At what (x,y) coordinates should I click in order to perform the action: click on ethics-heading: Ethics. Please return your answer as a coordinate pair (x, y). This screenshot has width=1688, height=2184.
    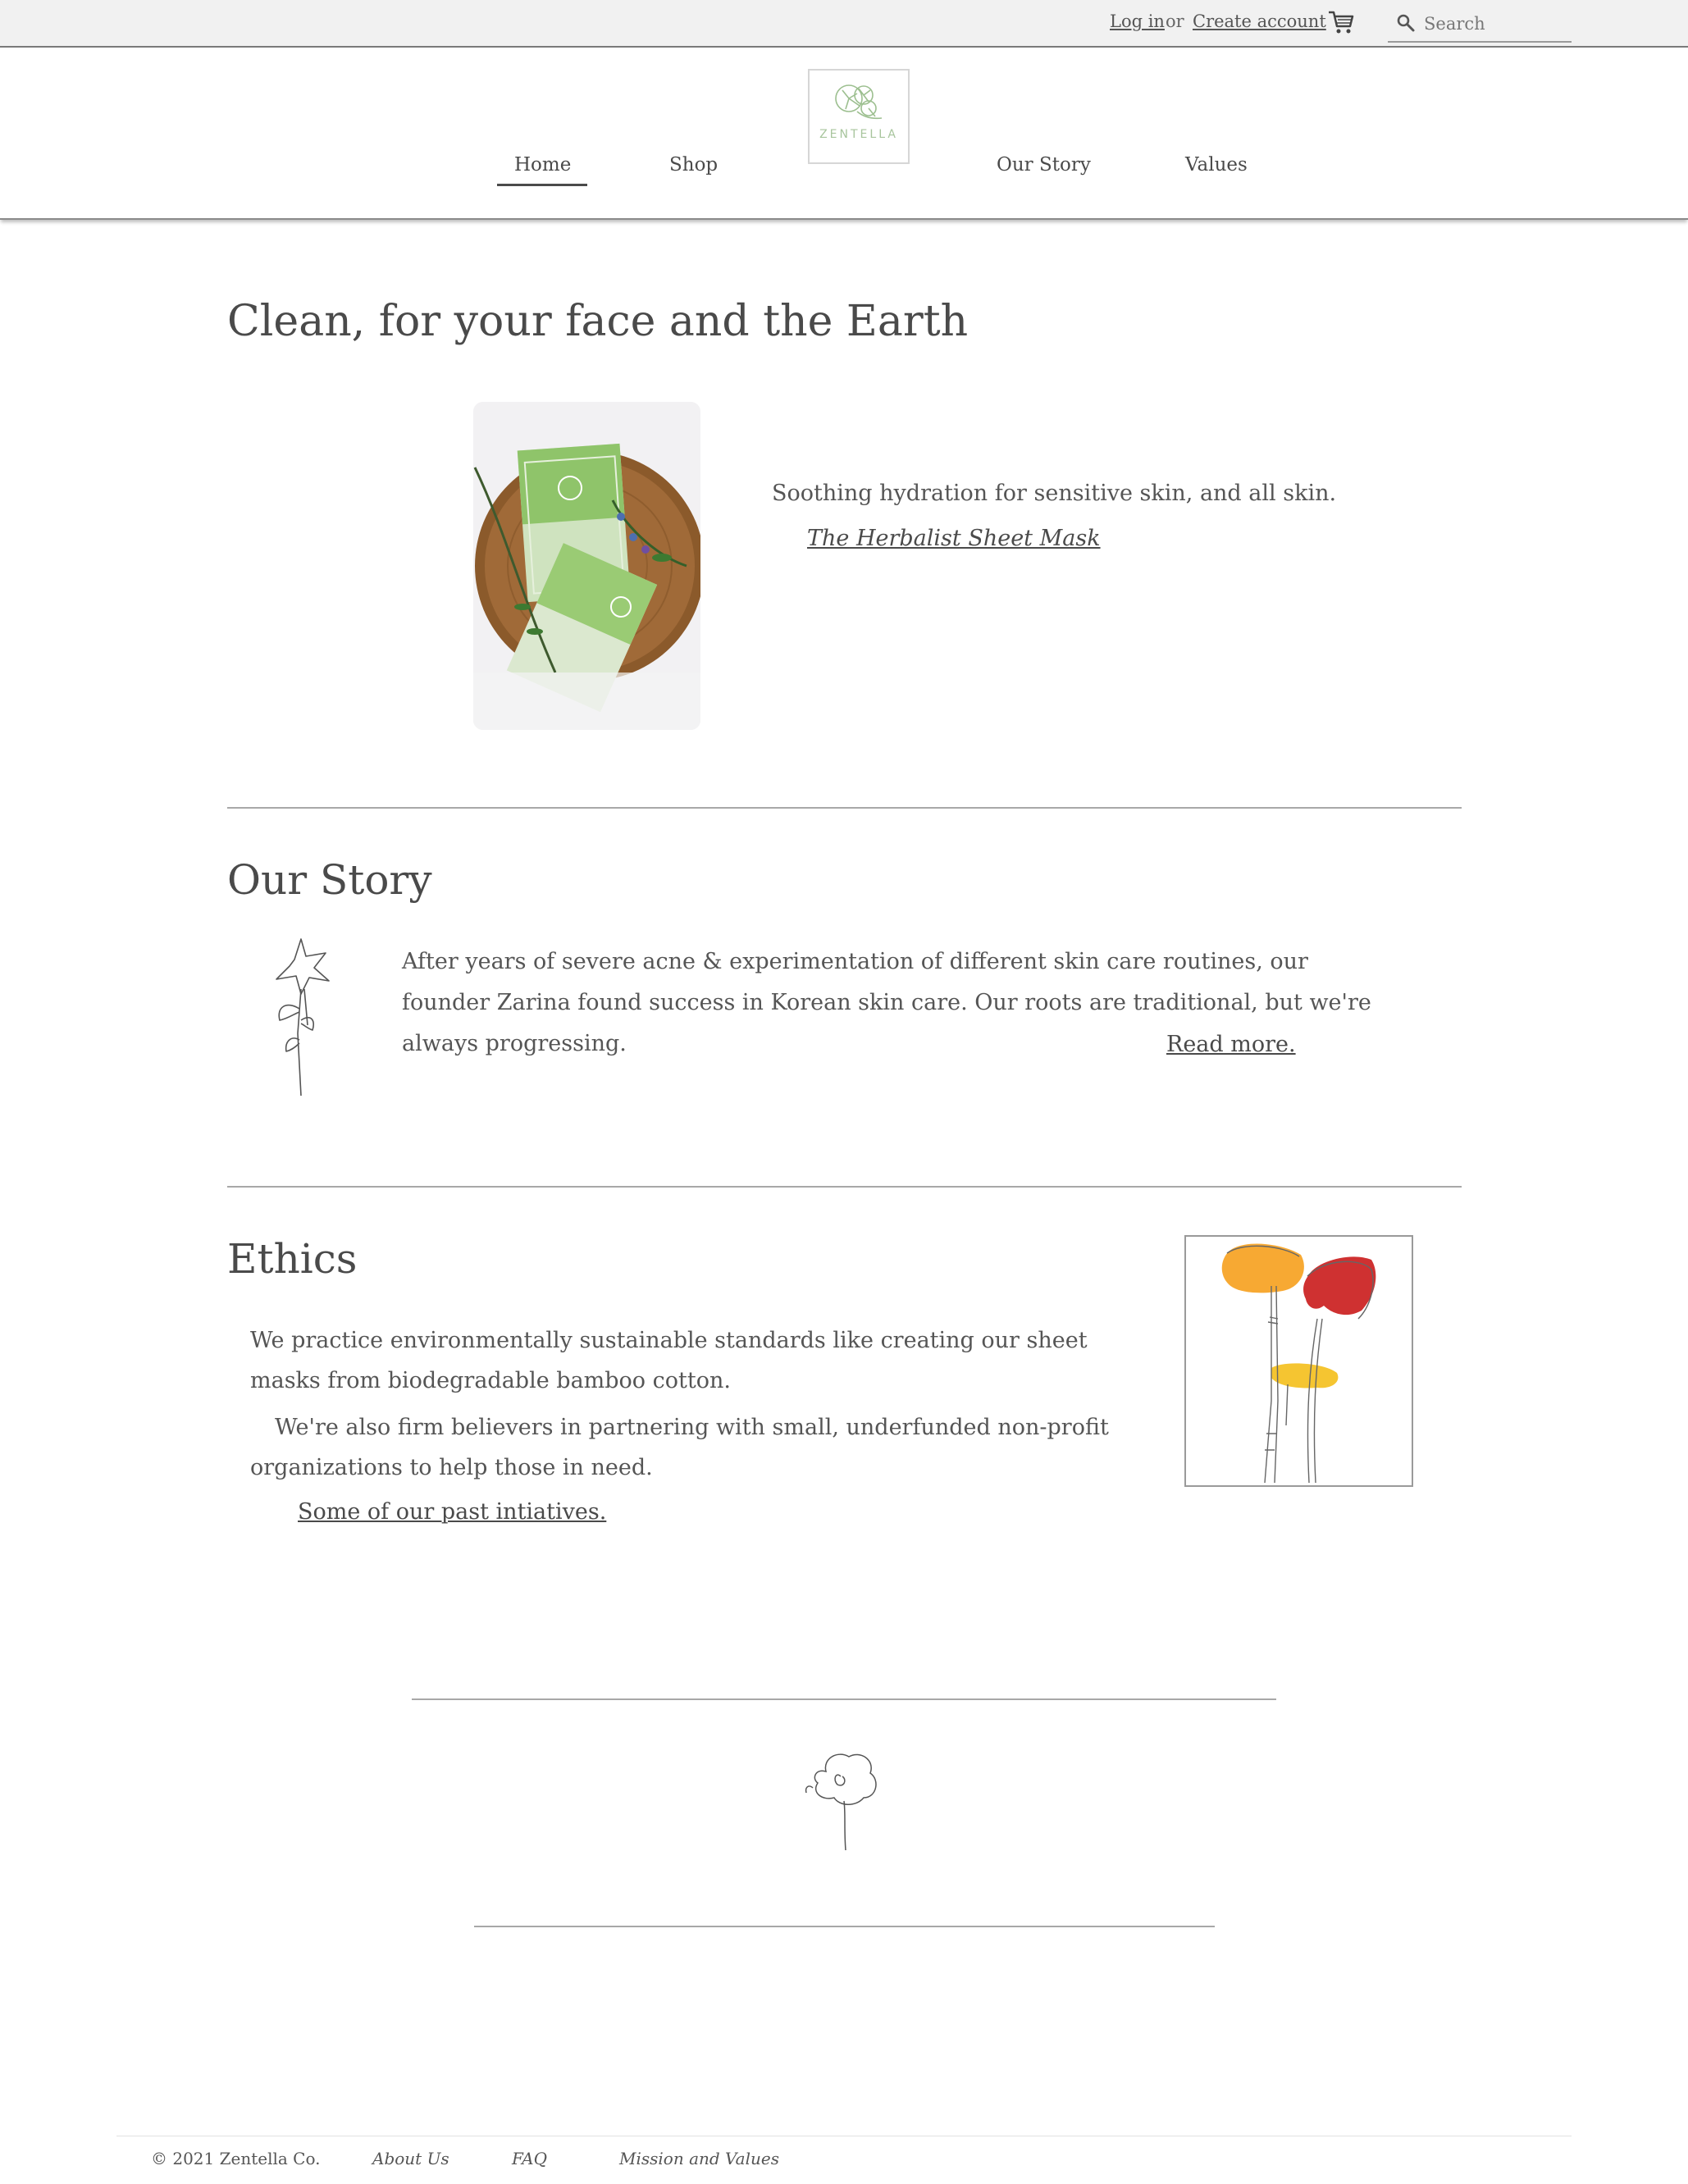
    Looking at the image, I should click on (293, 1259).